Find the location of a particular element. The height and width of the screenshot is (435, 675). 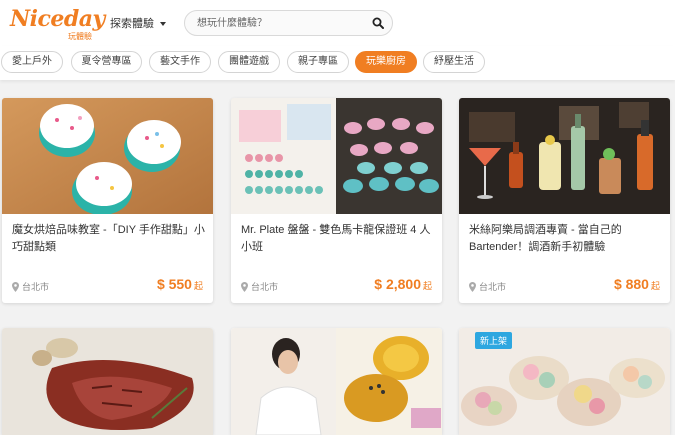

logo-wordmark: Niceday is located at coordinates (57, 19).